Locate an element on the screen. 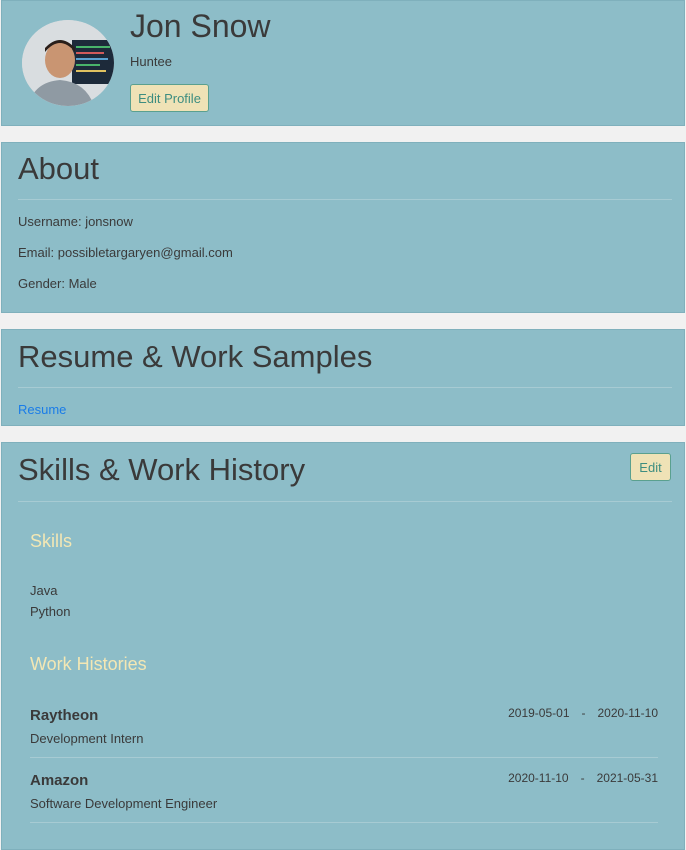 The image size is (686, 850). resume-card: Resume & Work Samples Resume is located at coordinates (343, 377).